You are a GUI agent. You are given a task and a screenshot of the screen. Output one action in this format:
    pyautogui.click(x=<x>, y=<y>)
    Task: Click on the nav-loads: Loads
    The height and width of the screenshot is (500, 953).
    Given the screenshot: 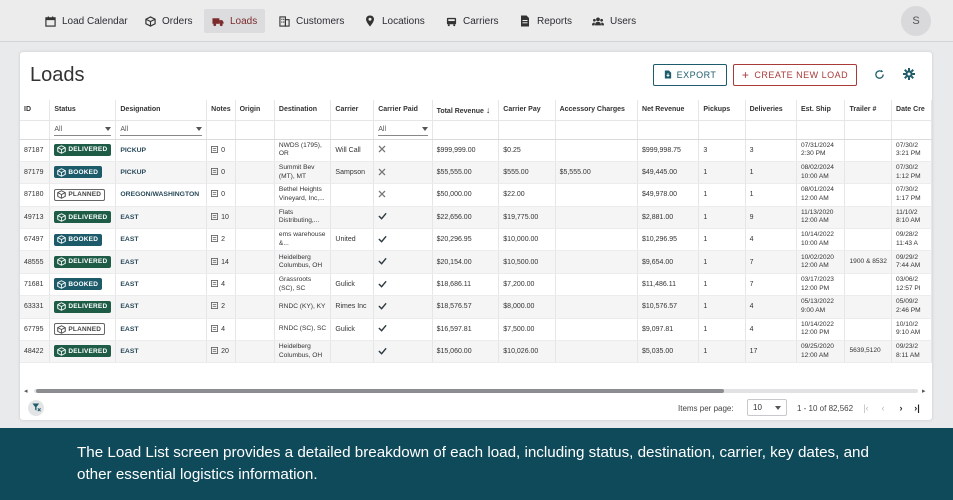 What is the action you would take?
    pyautogui.click(x=235, y=21)
    